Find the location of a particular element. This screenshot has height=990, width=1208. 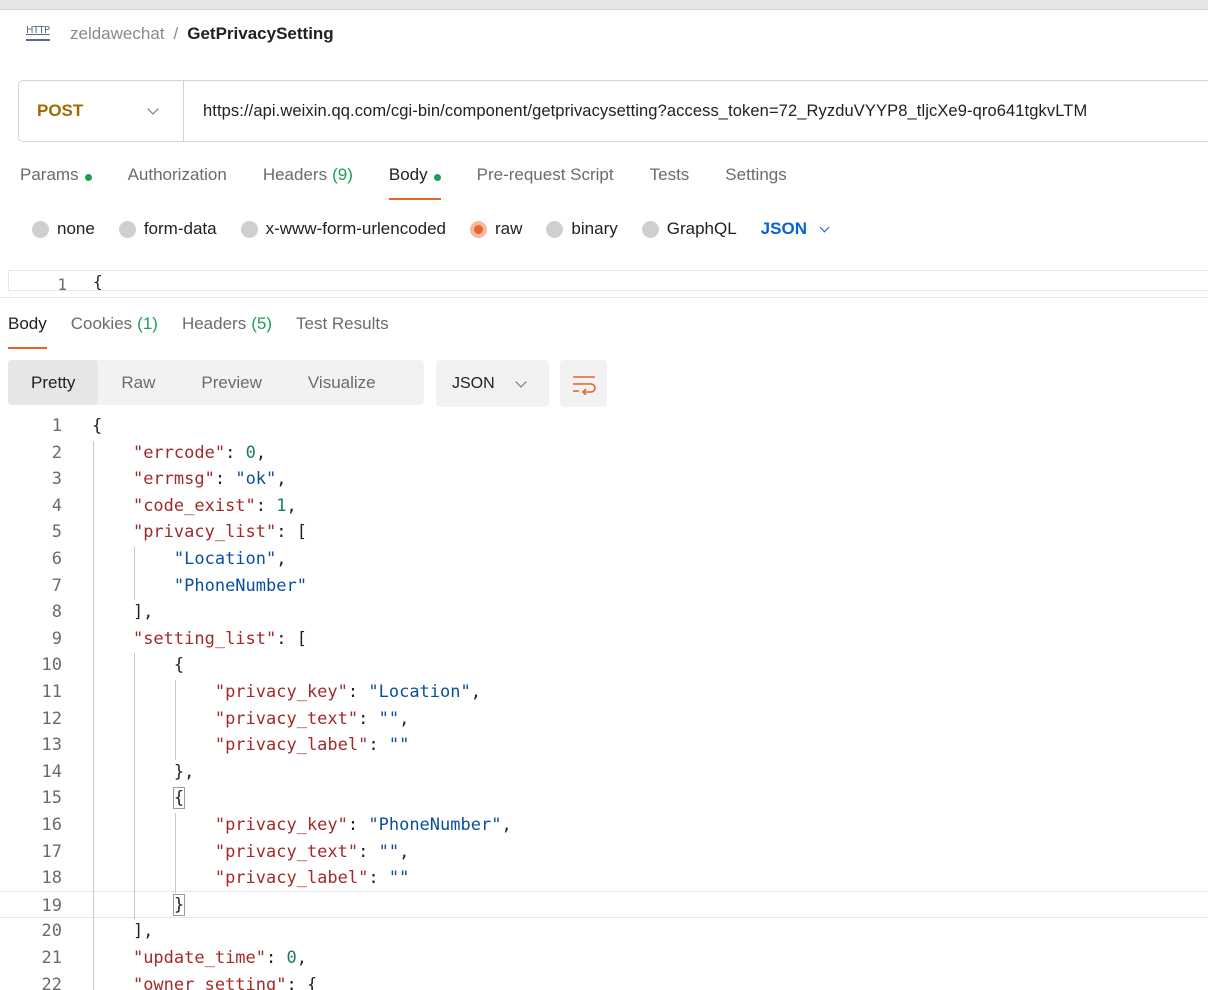

tab-count-badge: (1) is located at coordinates (147, 323).